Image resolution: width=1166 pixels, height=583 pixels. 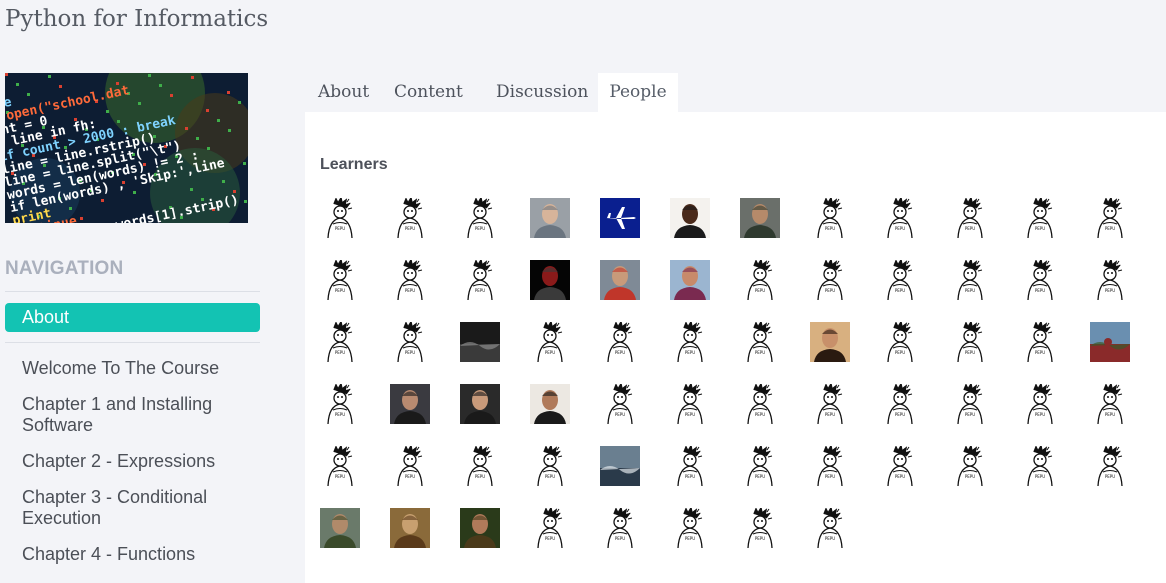 I want to click on tab-content-label: Content, so click(x=428, y=92).